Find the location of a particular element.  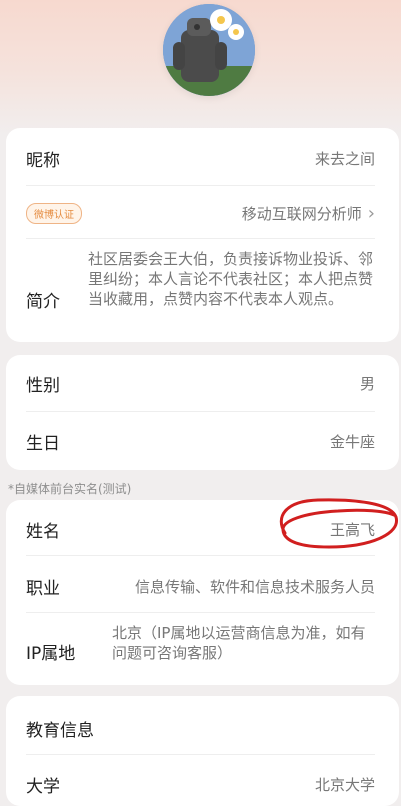

certification-badge: 微博认证 is located at coordinates (54, 213).